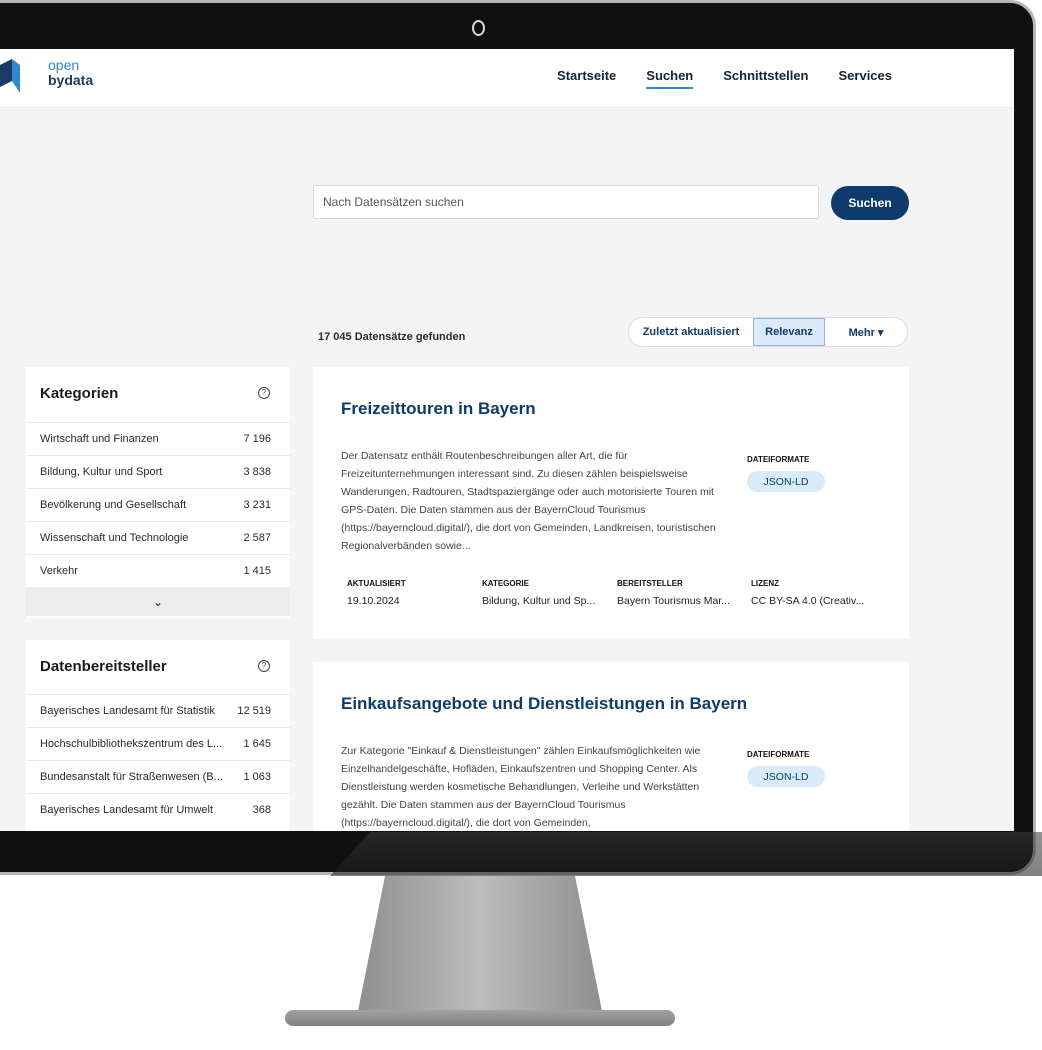  I want to click on meta-license-label: LIZENZ, so click(765, 583).